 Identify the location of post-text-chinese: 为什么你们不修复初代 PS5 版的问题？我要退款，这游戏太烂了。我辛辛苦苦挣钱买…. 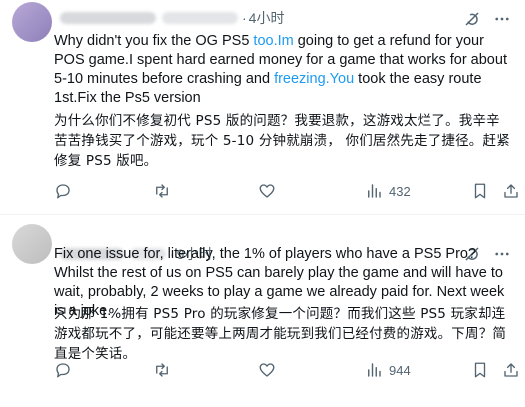
(282, 141).